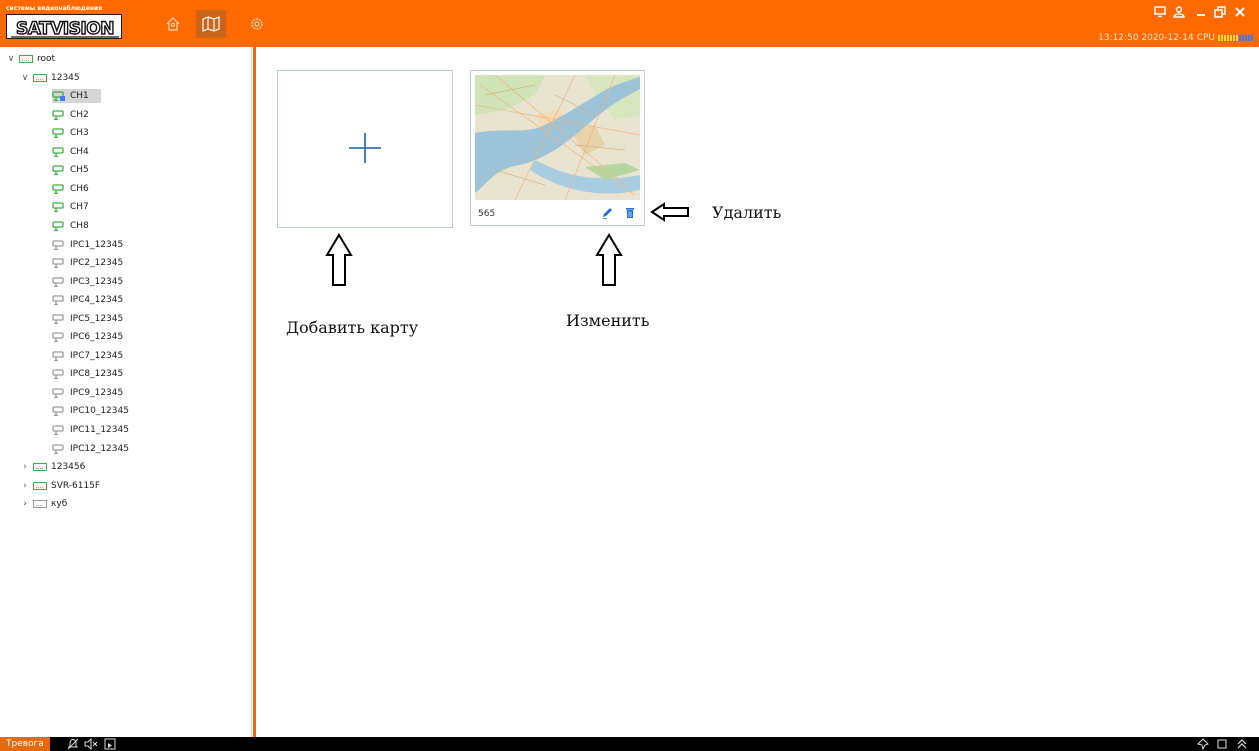  What do you see at coordinates (79, 188) in the screenshot?
I see `tree-item-label: CH6` at bounding box center [79, 188].